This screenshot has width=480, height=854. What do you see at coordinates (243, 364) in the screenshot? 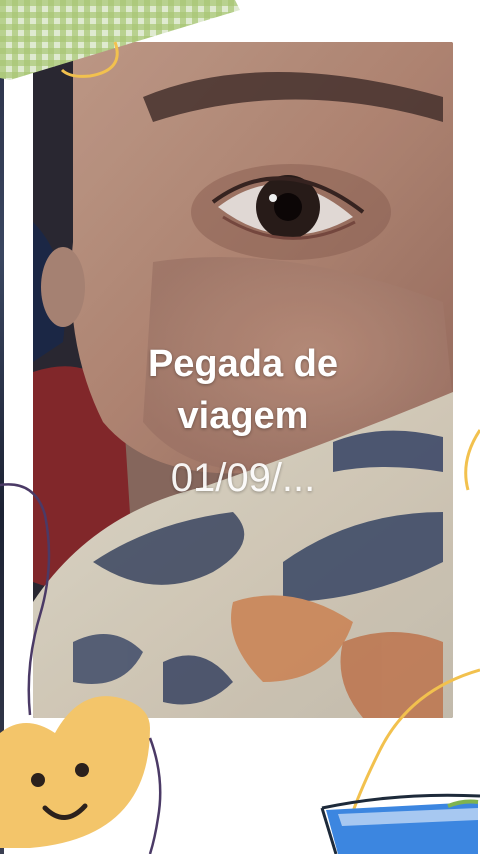
I see `caption-line-1: Pegada de` at bounding box center [243, 364].